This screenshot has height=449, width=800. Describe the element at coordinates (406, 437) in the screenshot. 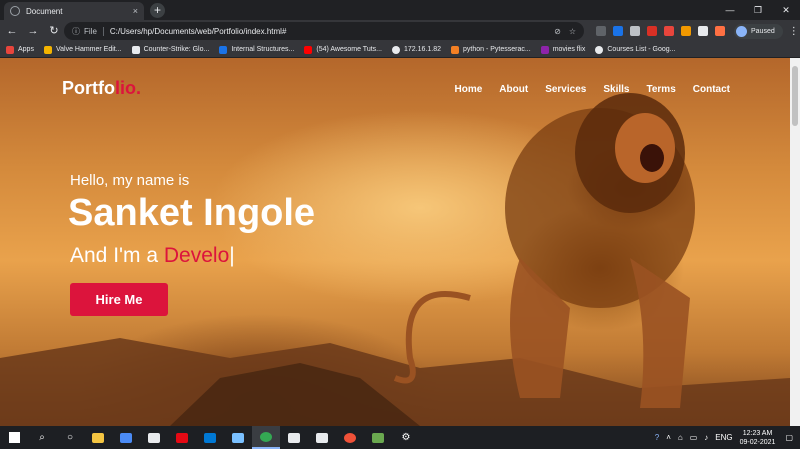

I see `settings-icon: ⚙` at that location.